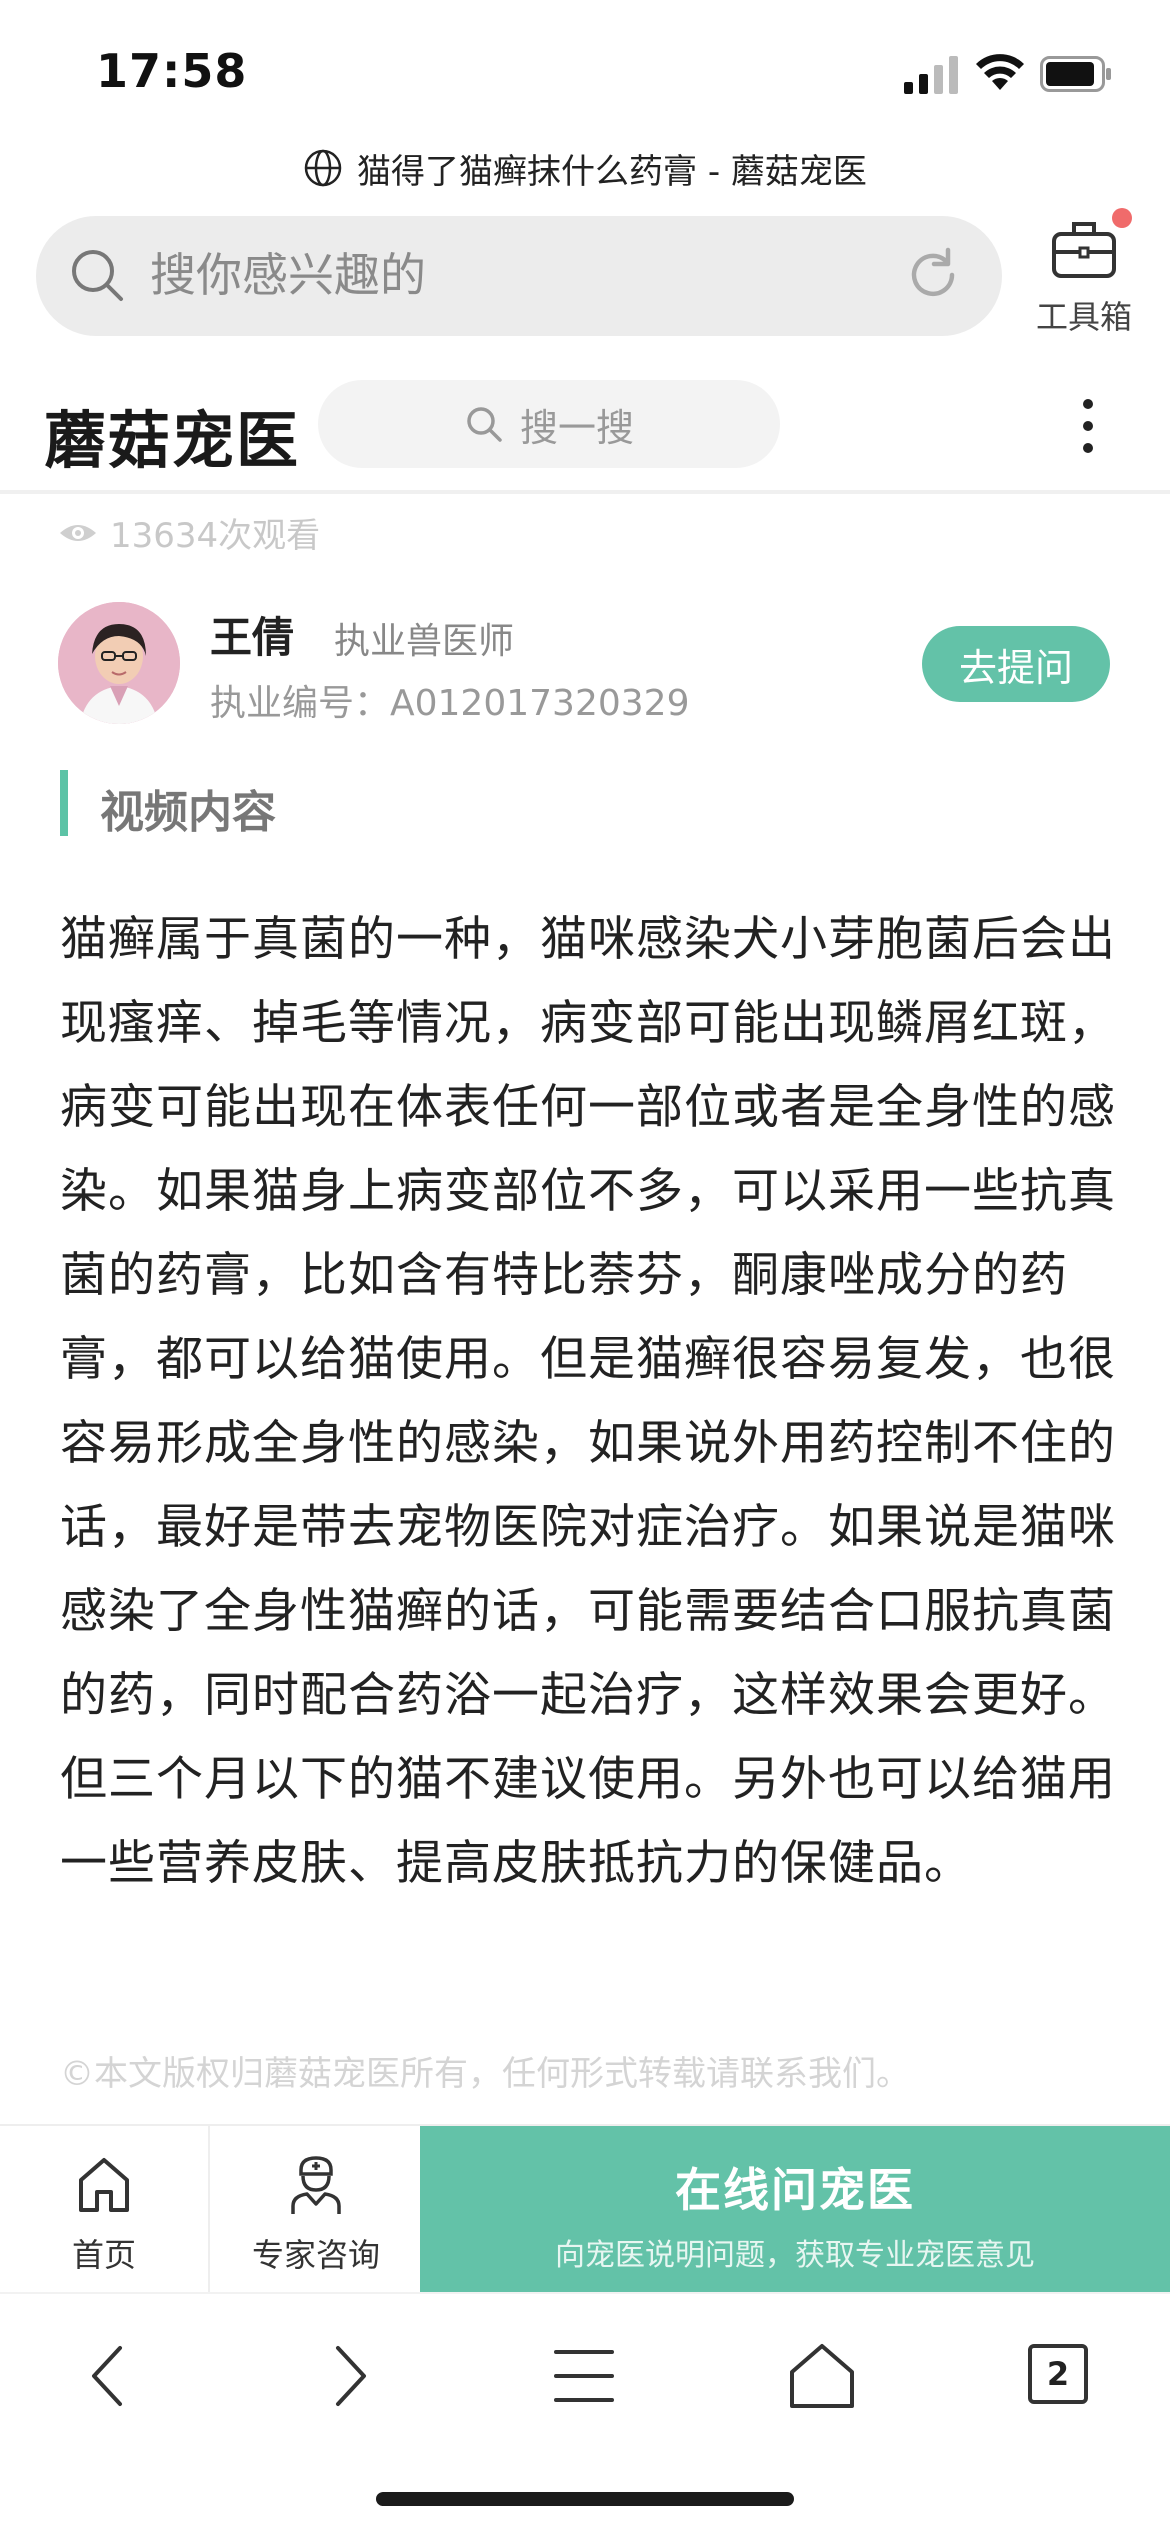 This screenshot has width=1170, height=2532. I want to click on battery-icon, so click(1075, 74).